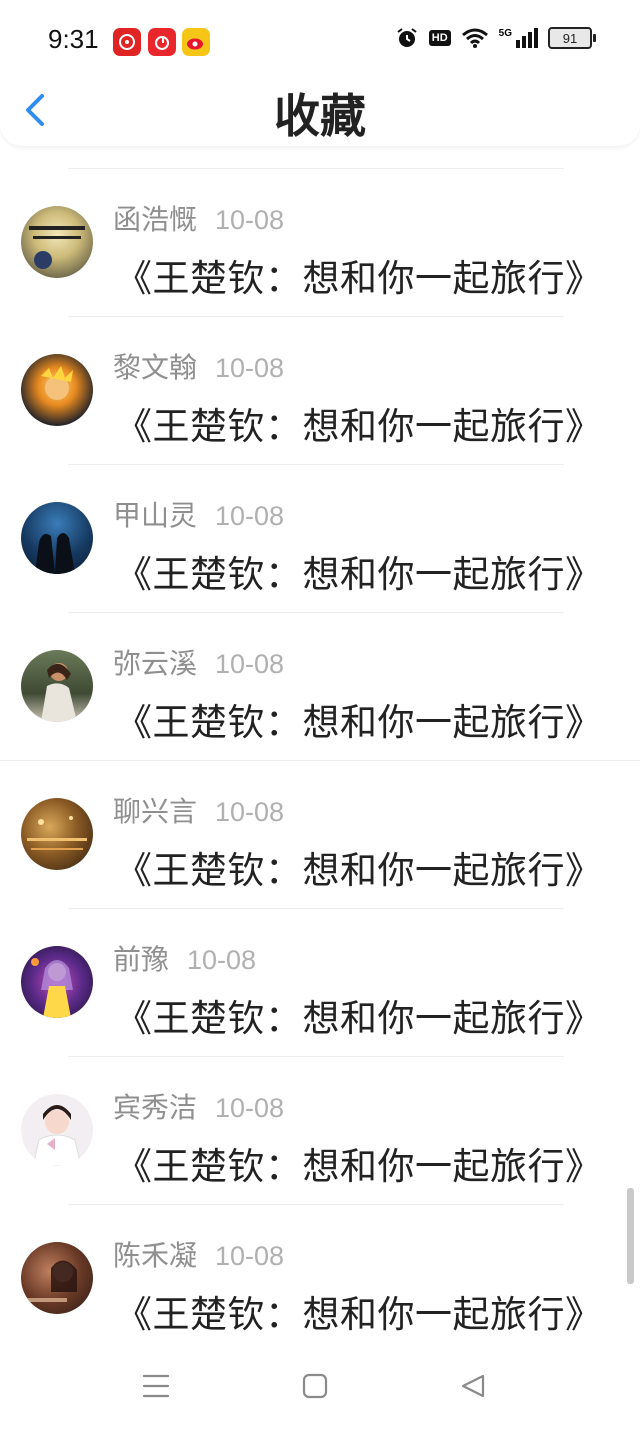 This screenshot has height=1429, width=640. I want to click on username: 宾秀洁, so click(155, 1107).